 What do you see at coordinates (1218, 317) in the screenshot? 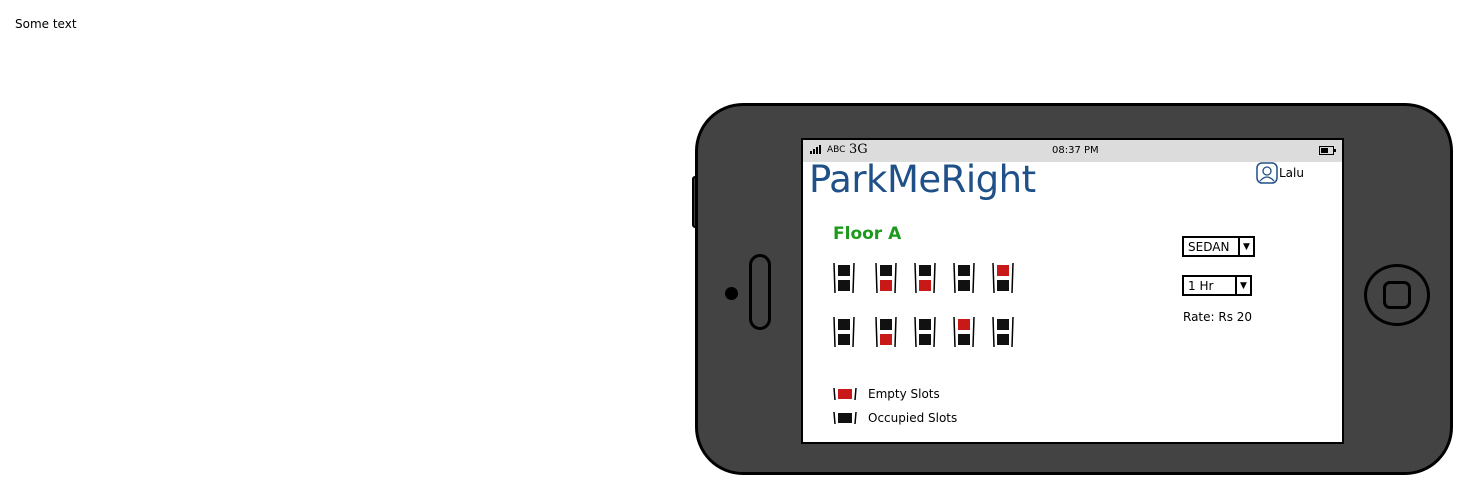
I see `rate-text: Rate: Rs 20` at bounding box center [1218, 317].